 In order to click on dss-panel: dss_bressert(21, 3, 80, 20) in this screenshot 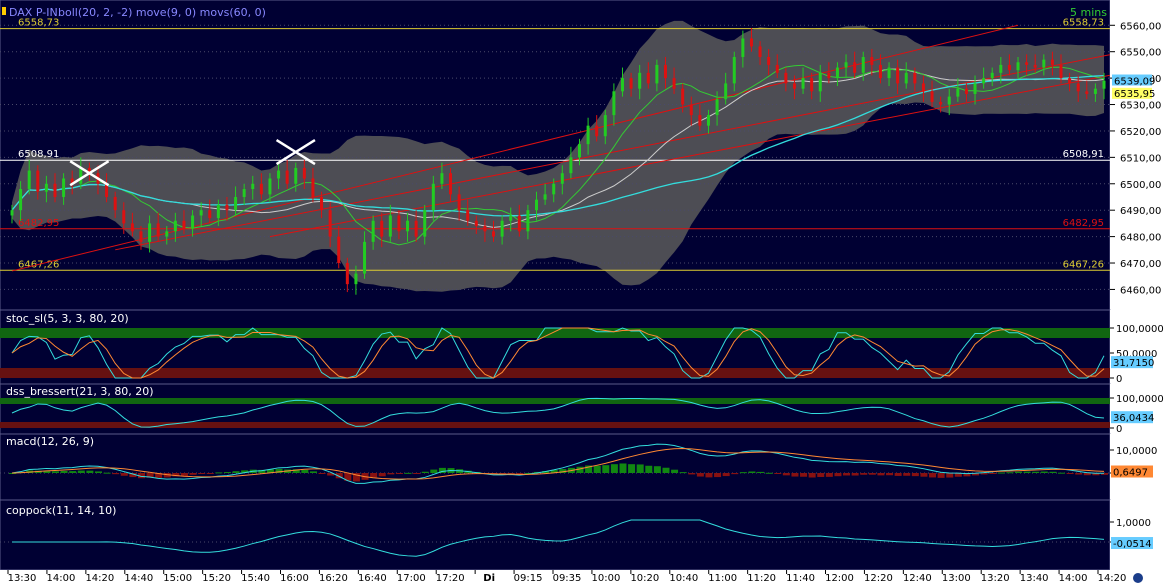, I will do `click(555, 409)`.